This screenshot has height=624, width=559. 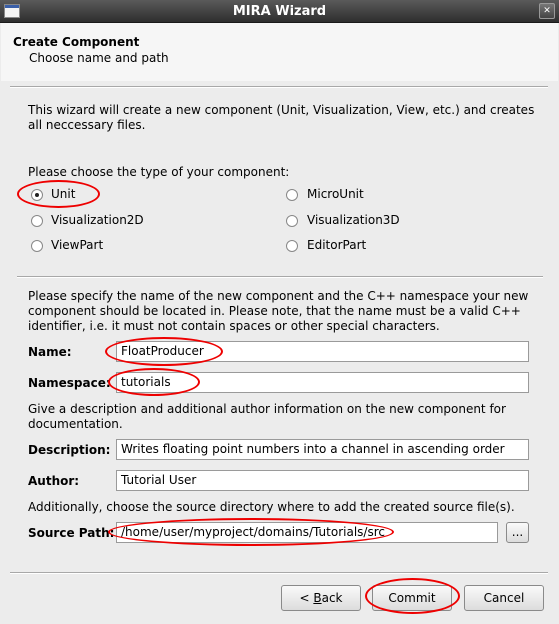 What do you see at coordinates (280, 277) in the screenshot?
I see `types-divider` at bounding box center [280, 277].